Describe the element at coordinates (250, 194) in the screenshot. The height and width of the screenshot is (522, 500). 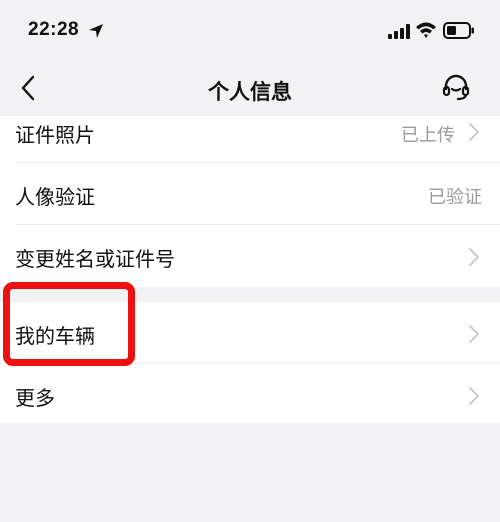
I see `list-item-face-verification: 人像验证 已验证` at that location.